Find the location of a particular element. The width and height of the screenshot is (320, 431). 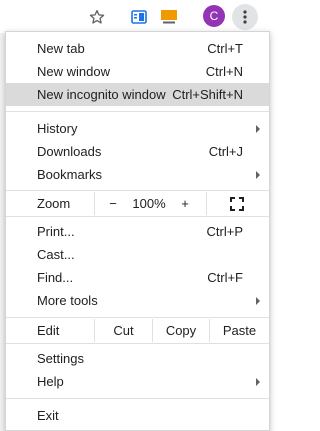

menu-item-new-window: New window Ctrl+N is located at coordinates (137, 71).